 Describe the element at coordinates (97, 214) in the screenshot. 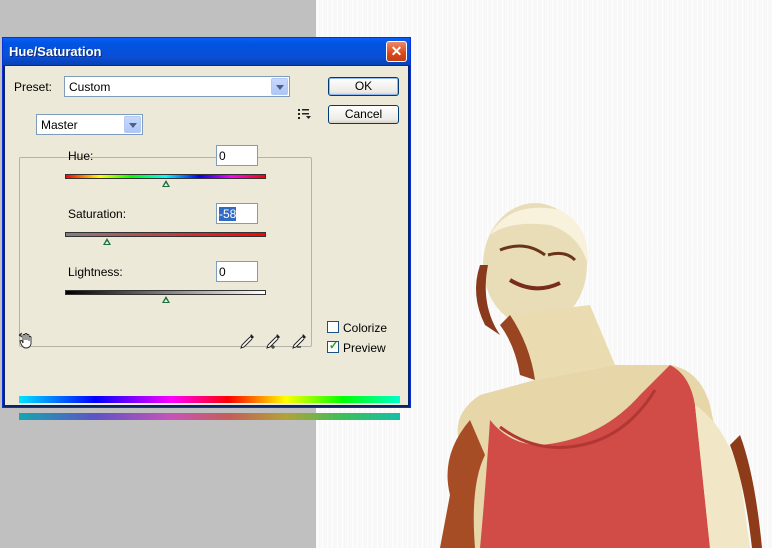

I see `saturation-label: Saturation:` at that location.